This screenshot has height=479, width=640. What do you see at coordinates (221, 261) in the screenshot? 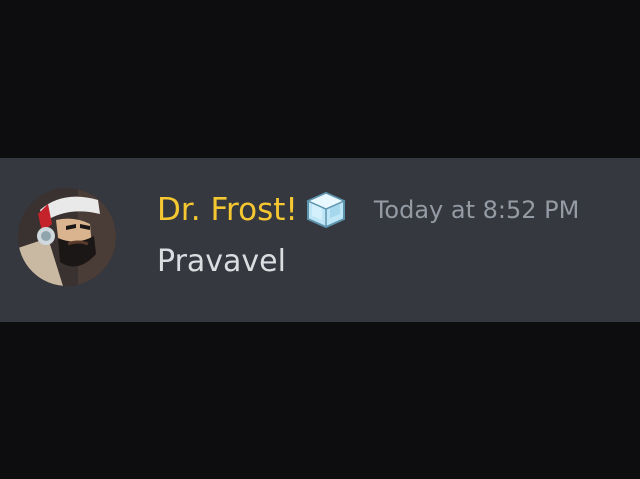
I see `message-content: Pravavel` at bounding box center [221, 261].